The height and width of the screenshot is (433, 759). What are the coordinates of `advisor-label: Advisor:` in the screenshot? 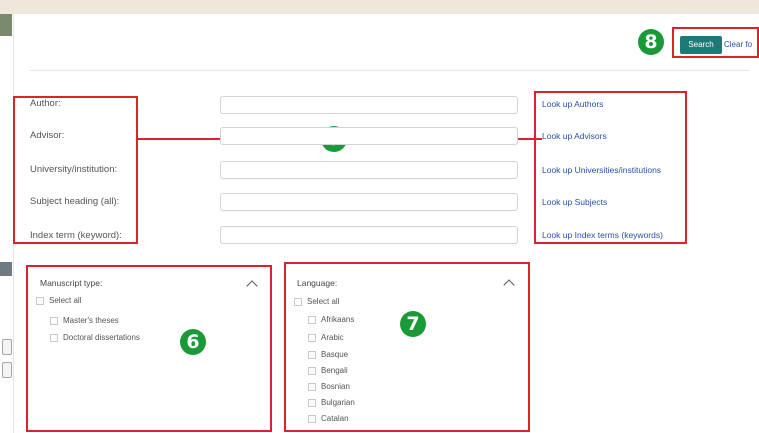 It's located at (47, 135).